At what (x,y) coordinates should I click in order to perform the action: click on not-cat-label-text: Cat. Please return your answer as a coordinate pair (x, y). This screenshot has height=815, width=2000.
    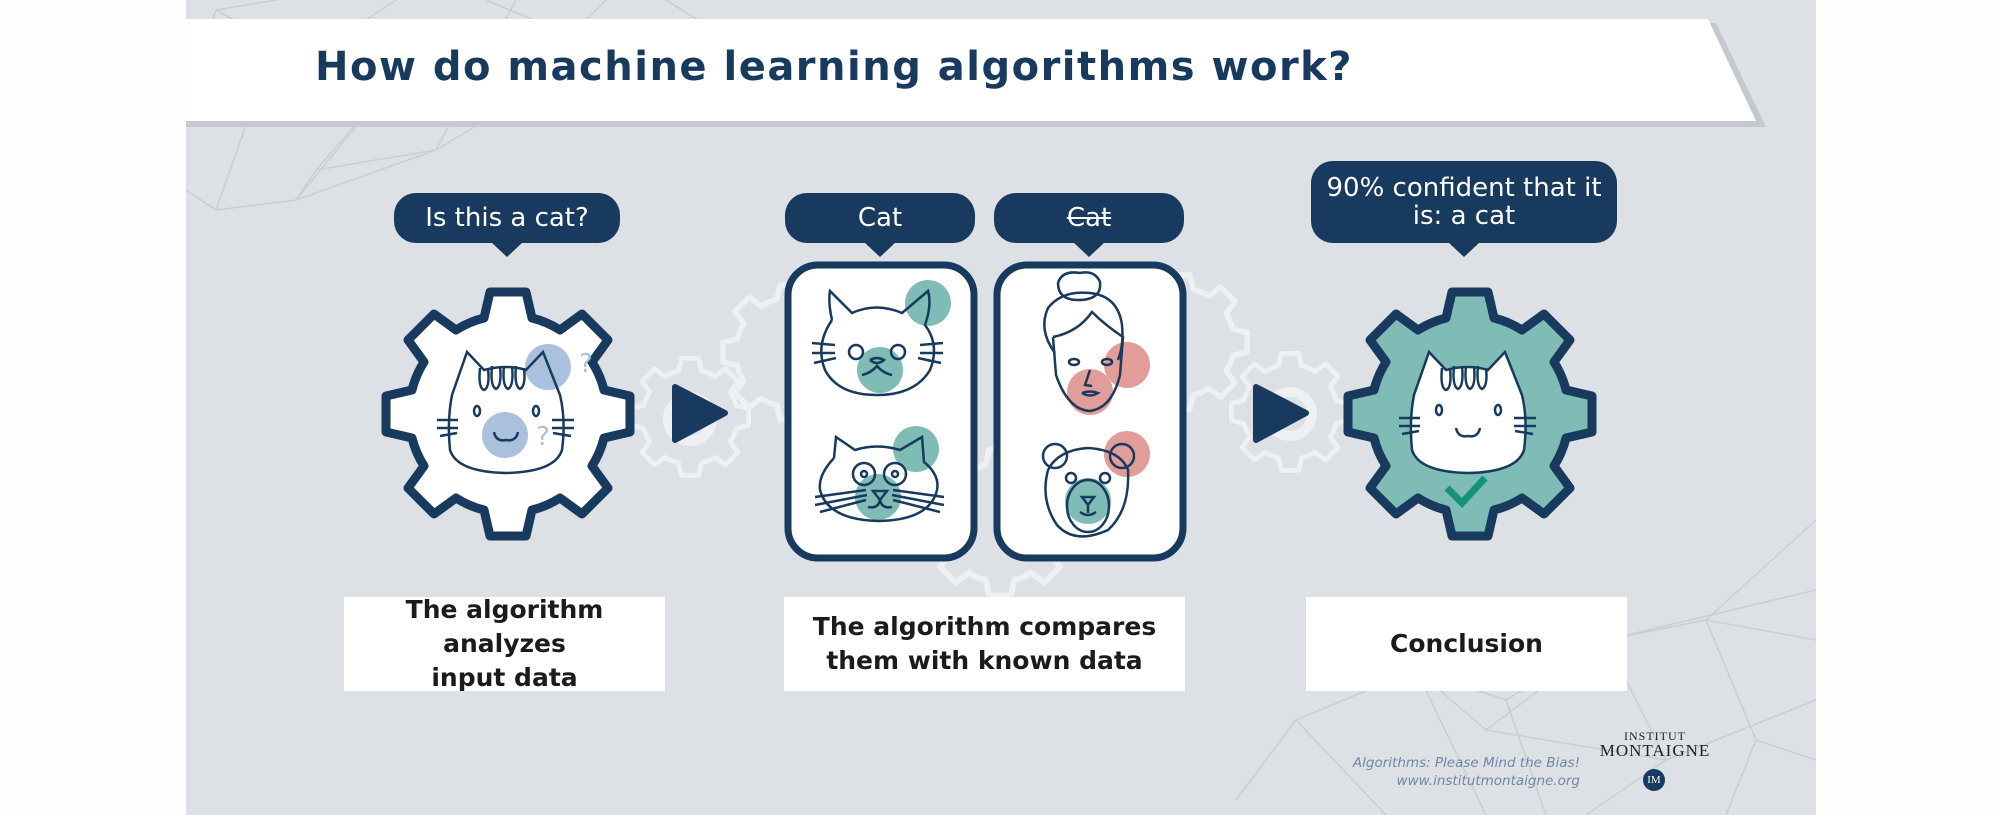
    Looking at the image, I should click on (1089, 218).